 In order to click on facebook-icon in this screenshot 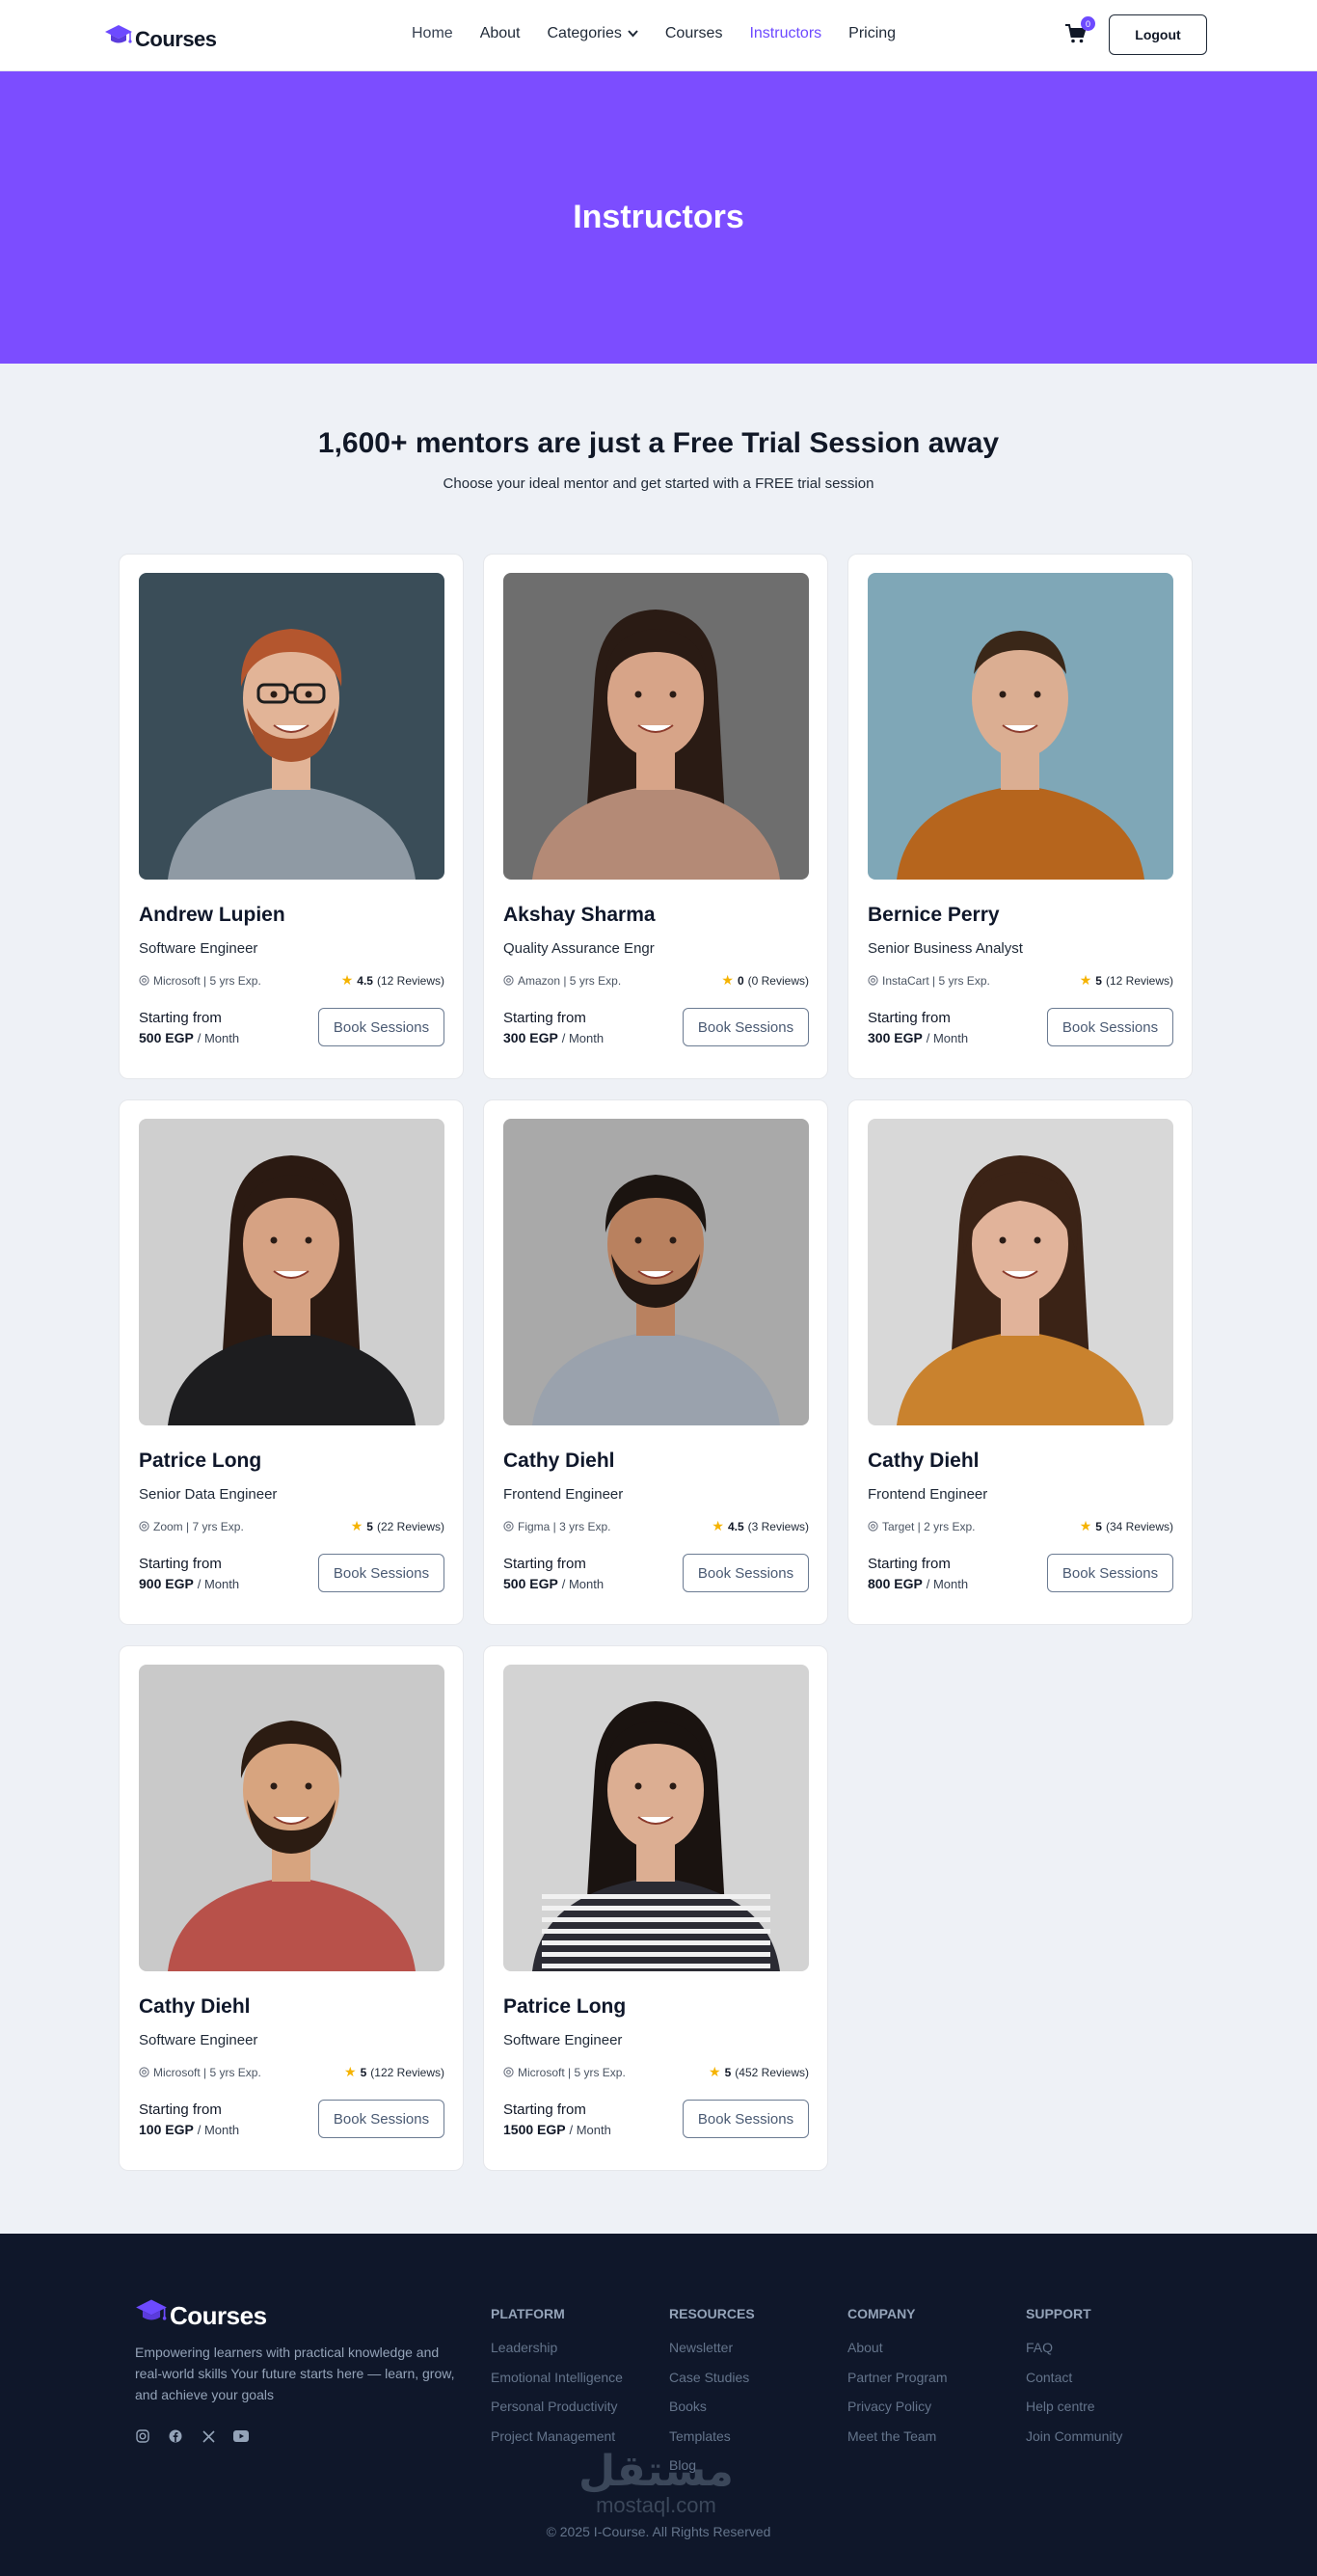, I will do `click(175, 2436)`.